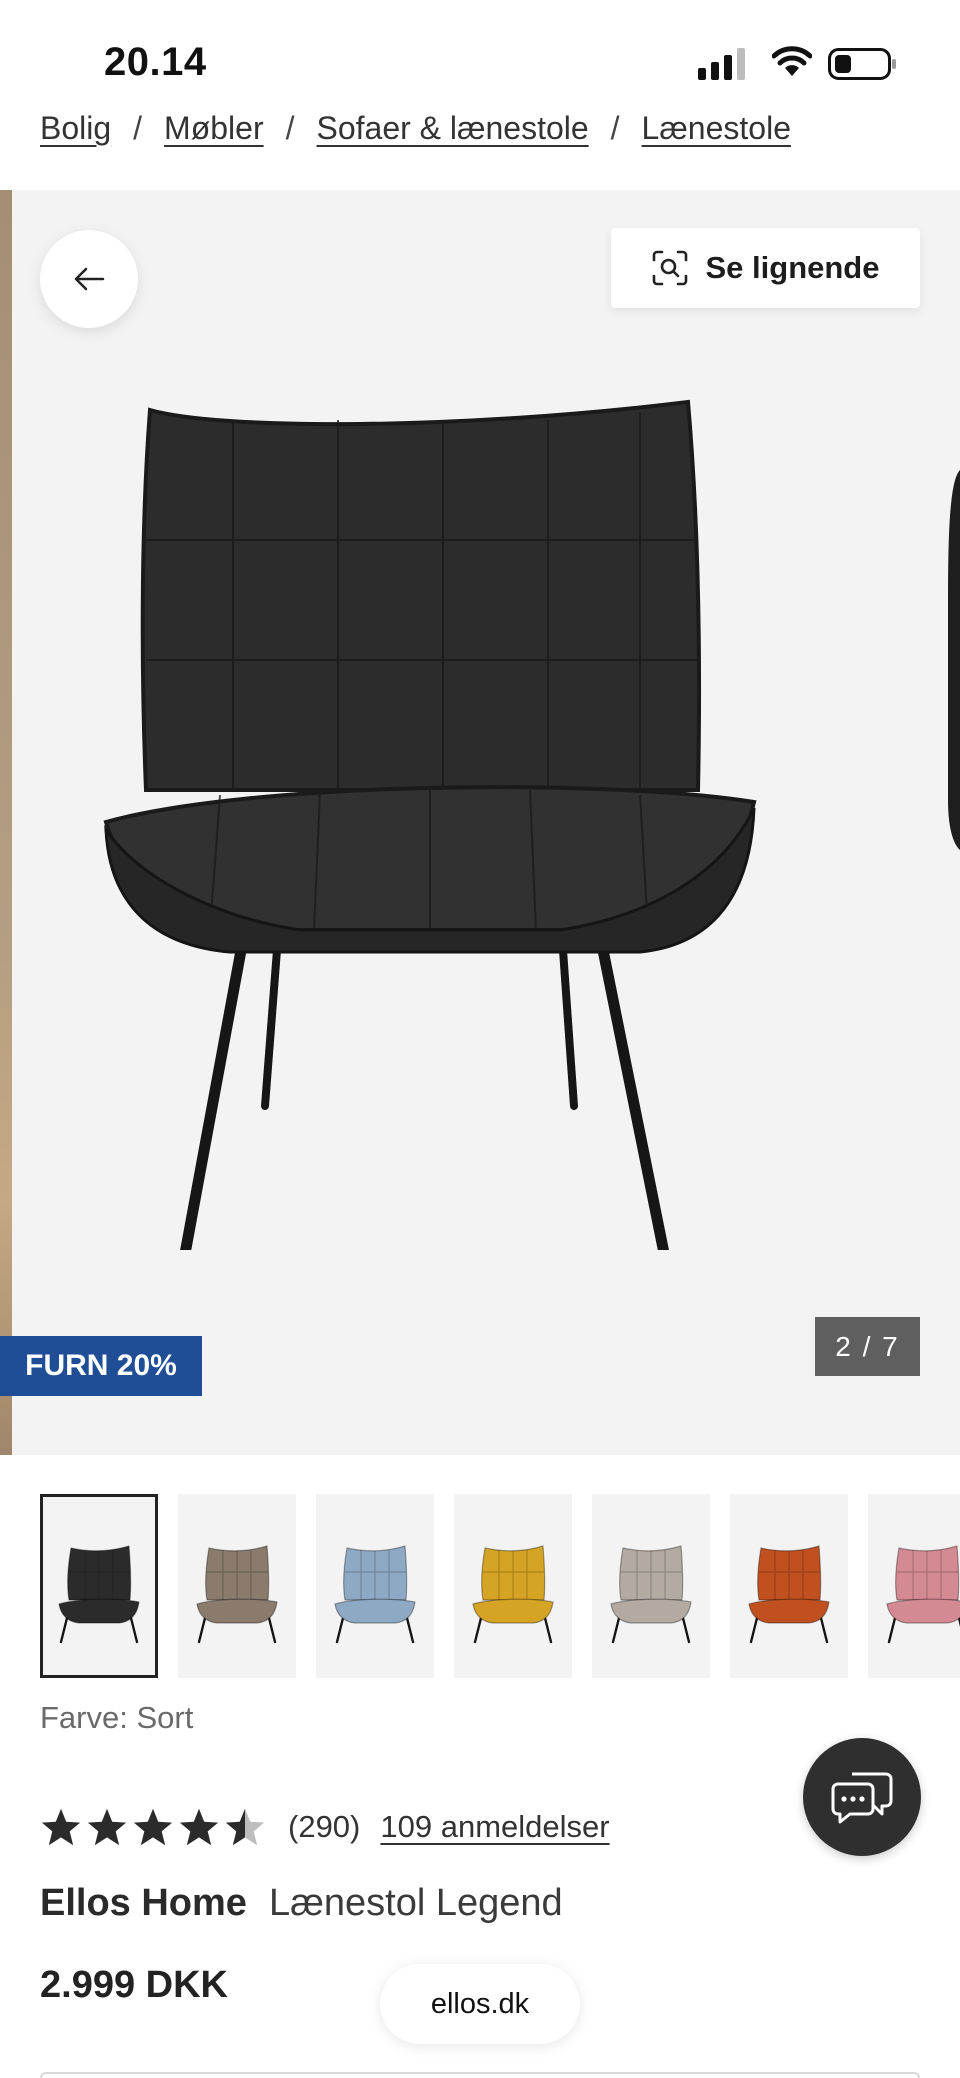 The image size is (960, 2078). I want to click on color-thumbnail-pink, so click(914, 1586).